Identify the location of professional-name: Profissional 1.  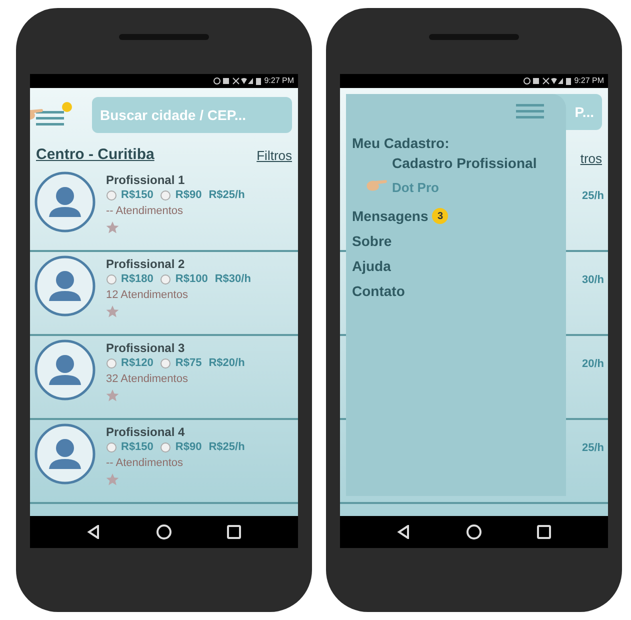
(146, 180).